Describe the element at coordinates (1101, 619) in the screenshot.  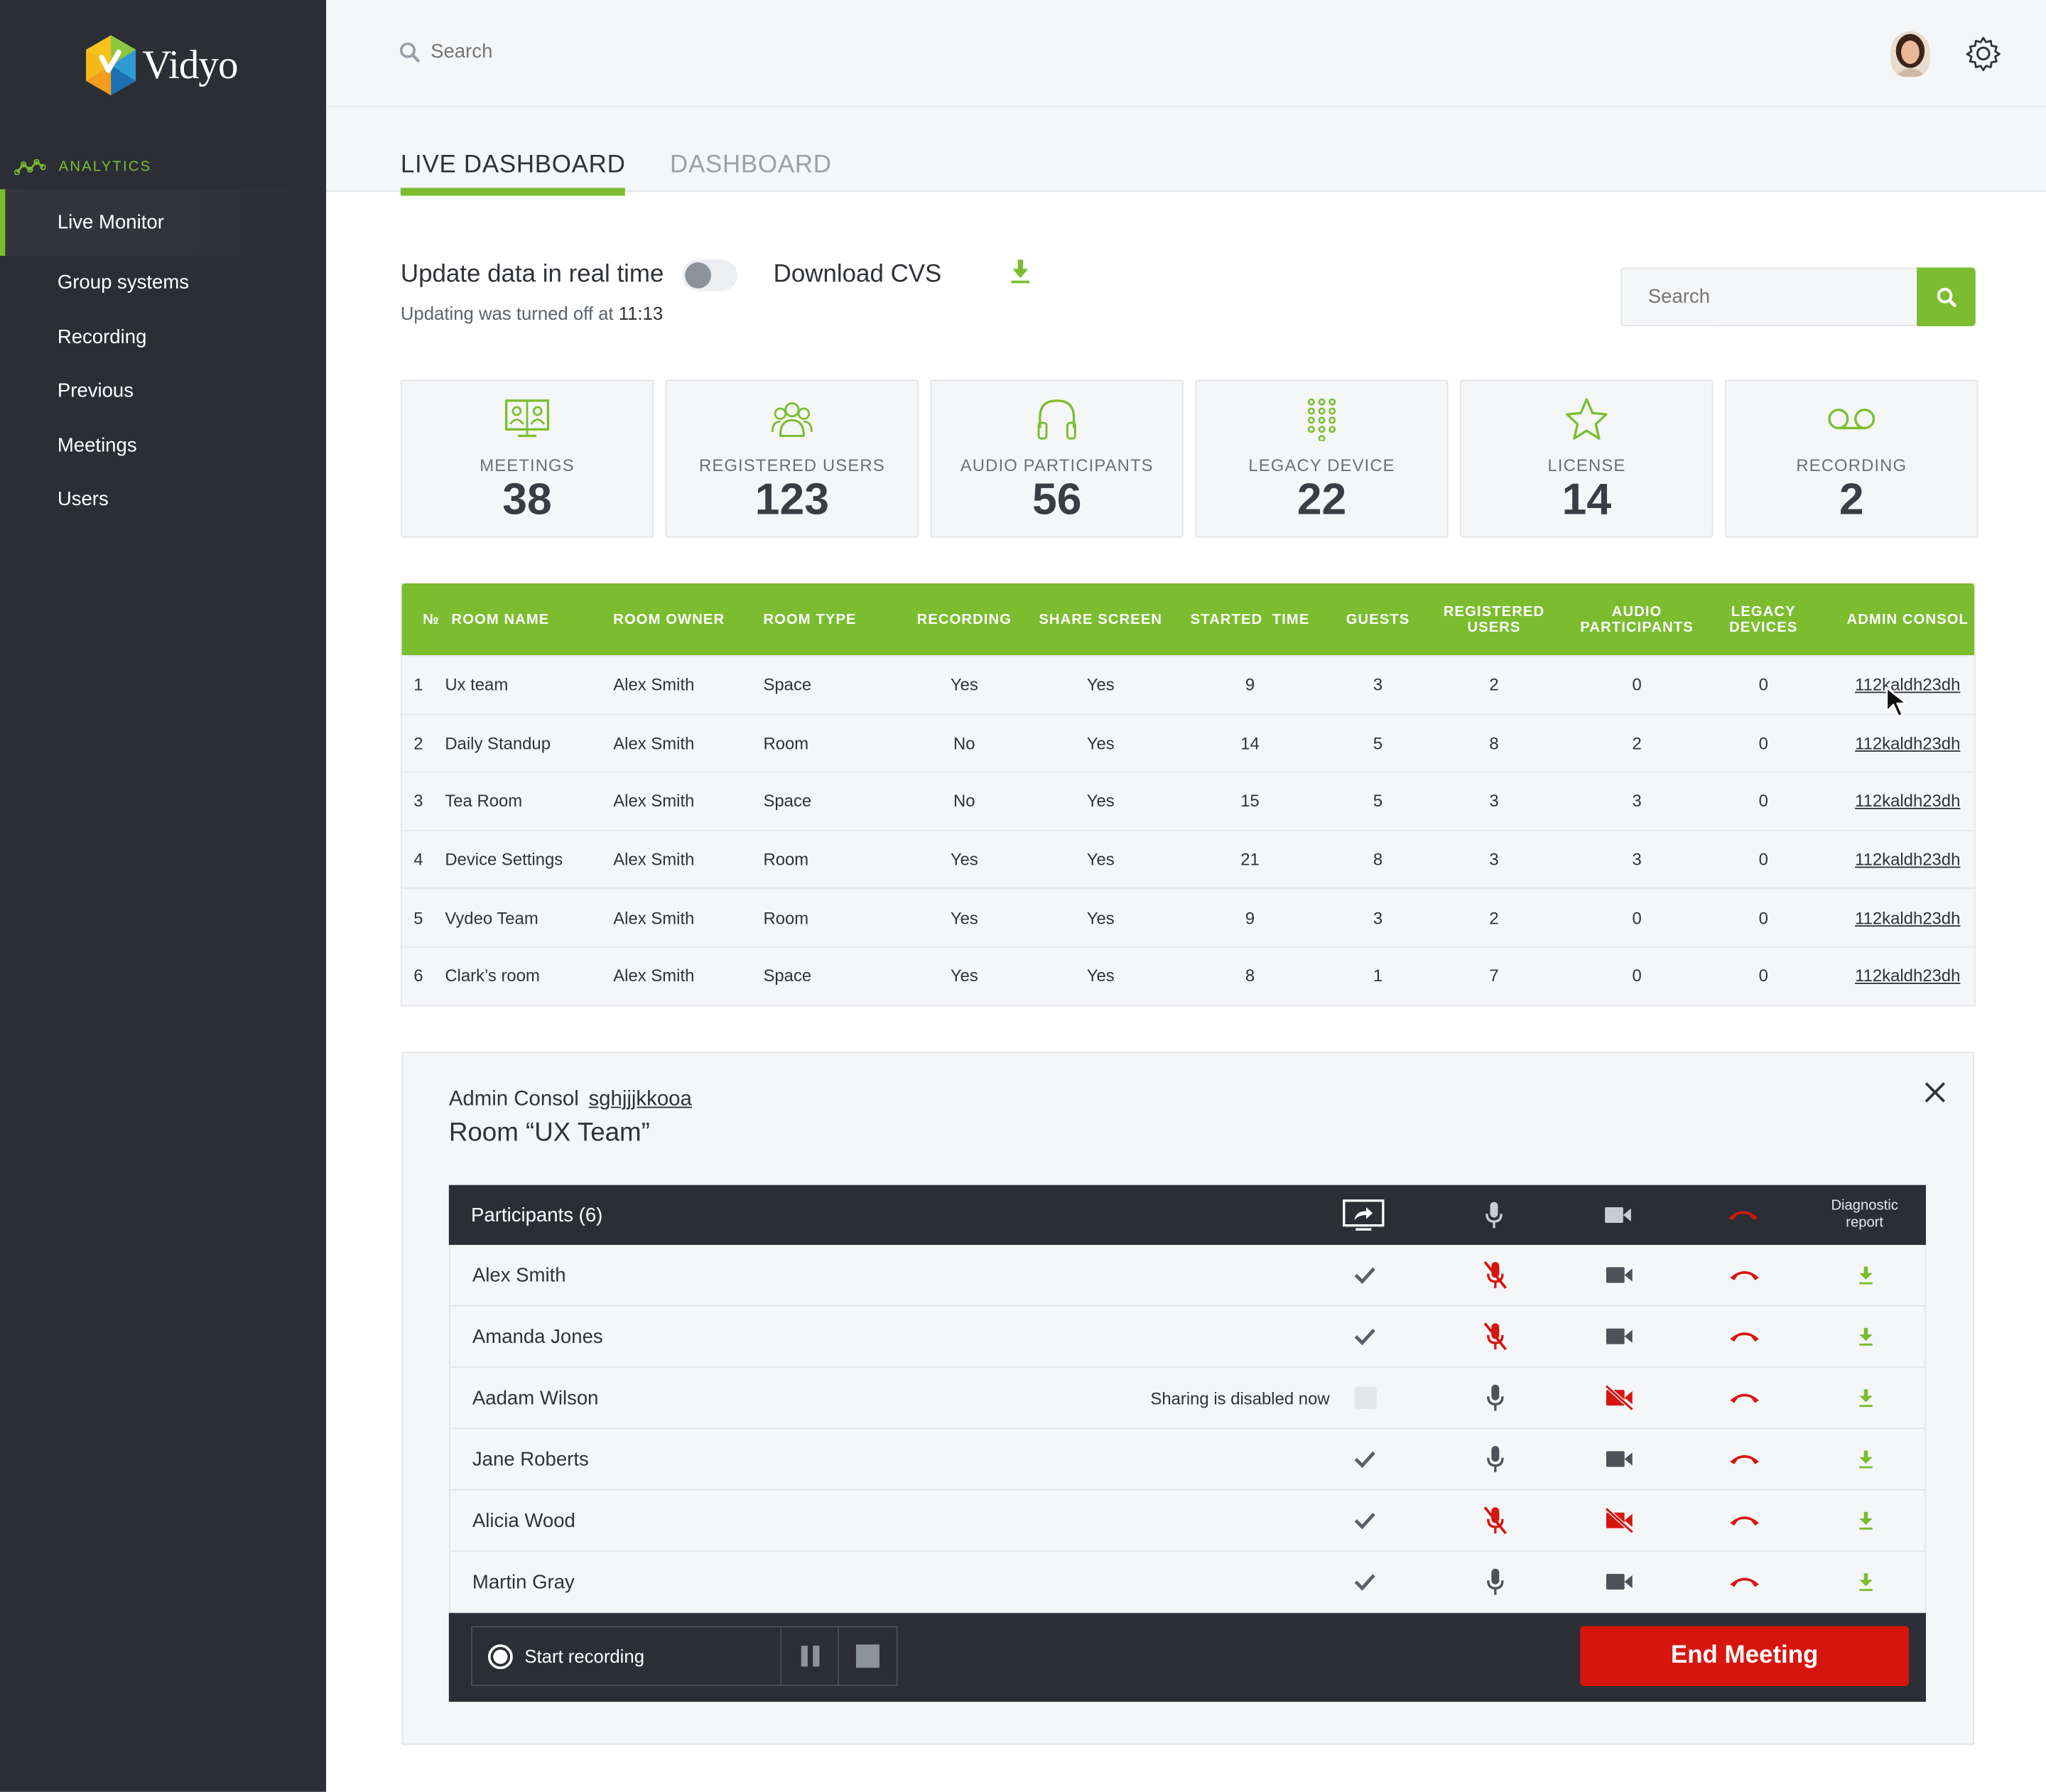
I see `col-header-share-screen: SHARE SCREEN` at that location.